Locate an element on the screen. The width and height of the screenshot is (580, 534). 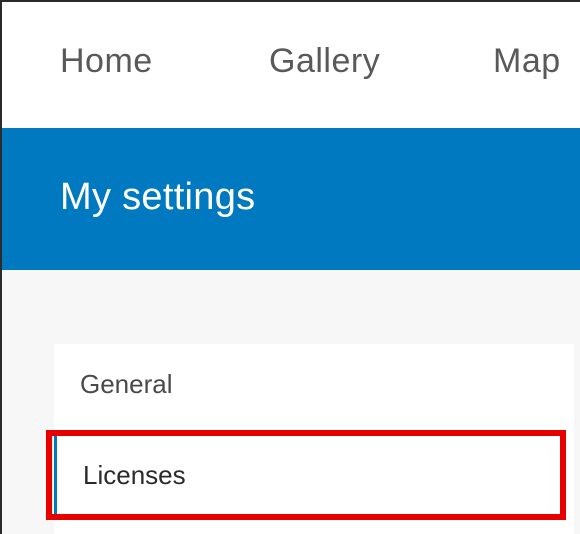
page-title: My settings is located at coordinates (158, 197).